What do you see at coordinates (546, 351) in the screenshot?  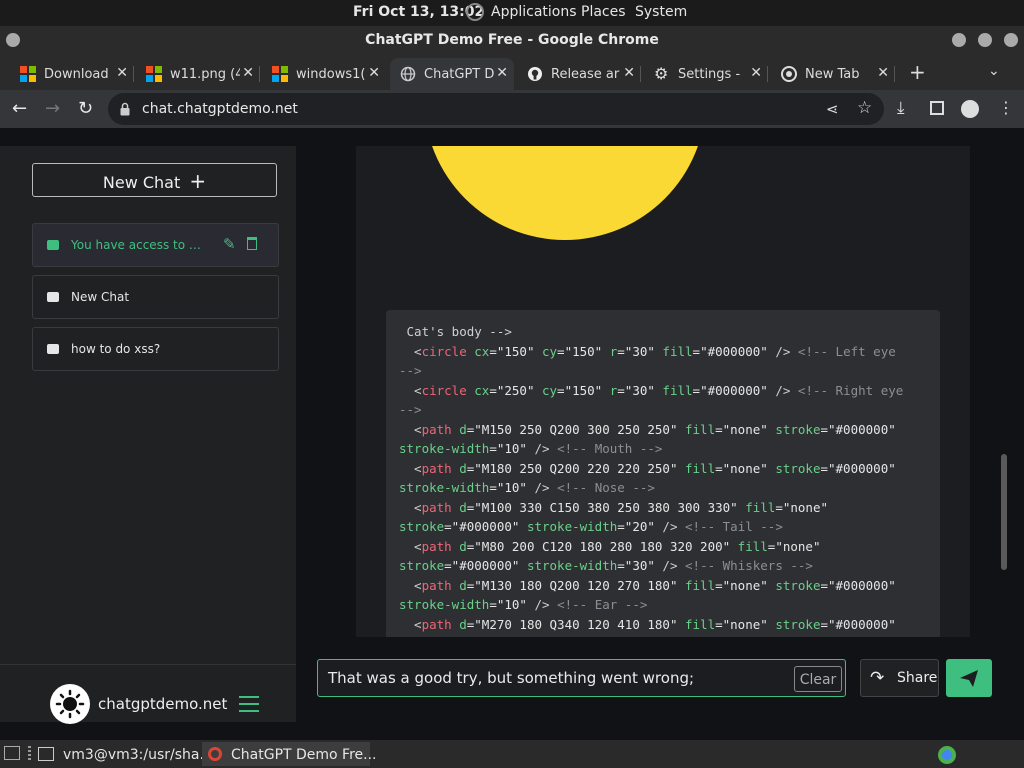 I see `code-token: cy` at bounding box center [546, 351].